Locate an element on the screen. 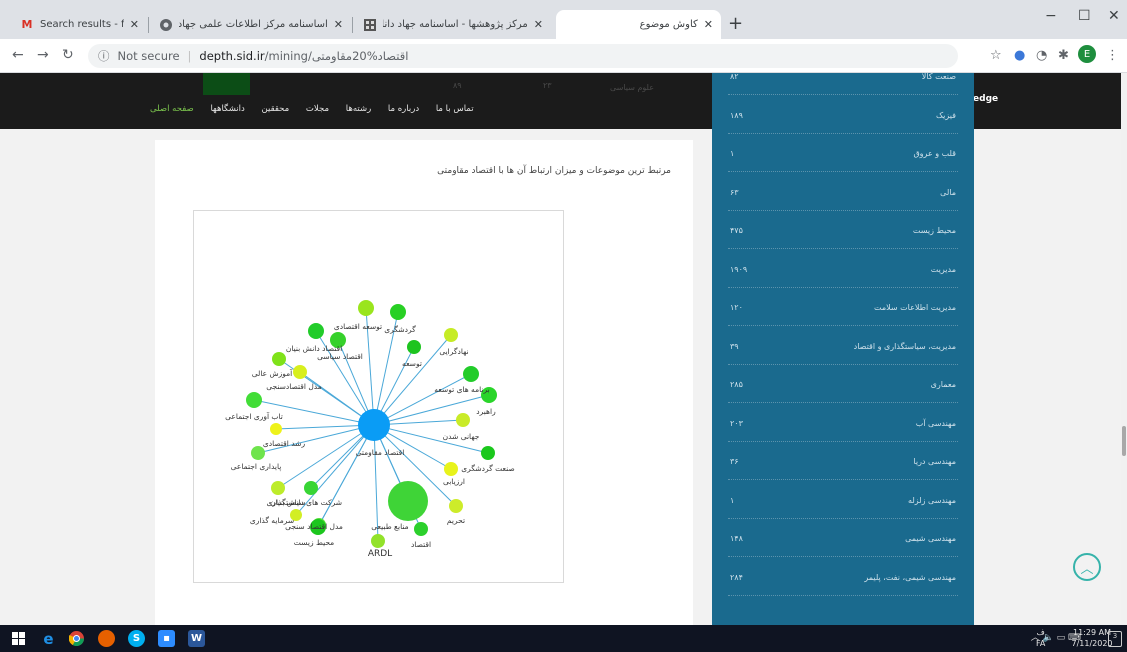  sidebar-field-row: صنعت کالا ۸۲ is located at coordinates (843, 91).